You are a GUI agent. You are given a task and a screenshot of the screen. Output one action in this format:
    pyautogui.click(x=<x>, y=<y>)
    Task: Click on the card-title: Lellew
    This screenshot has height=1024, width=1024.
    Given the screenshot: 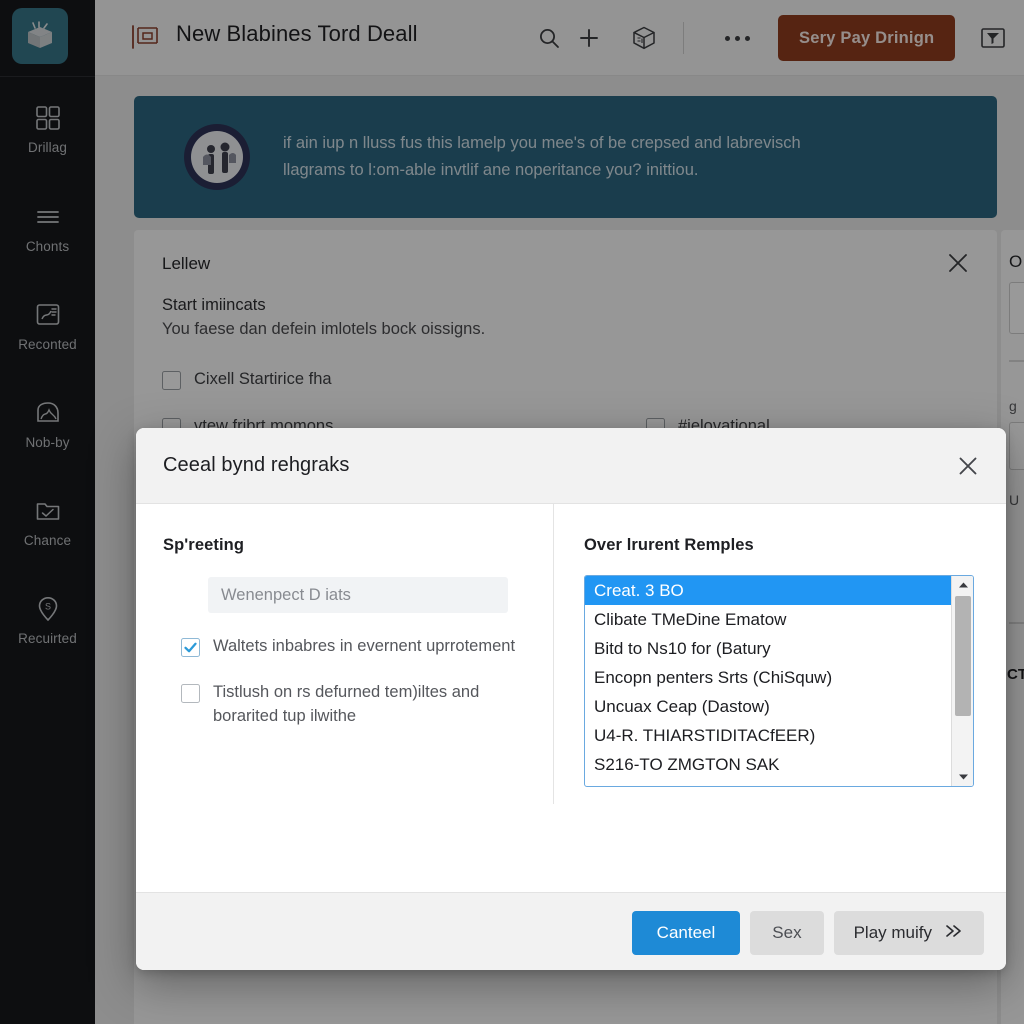 What is the action you would take?
    pyautogui.click(x=186, y=263)
    